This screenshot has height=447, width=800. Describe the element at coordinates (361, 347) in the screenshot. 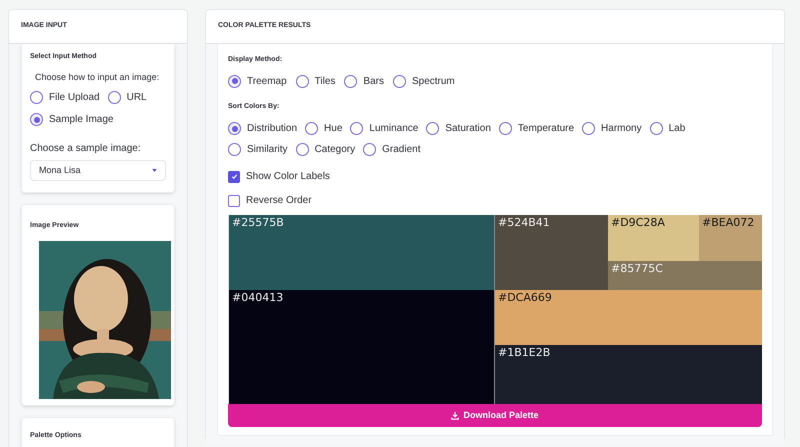

I see `color-tile: #040413` at that location.